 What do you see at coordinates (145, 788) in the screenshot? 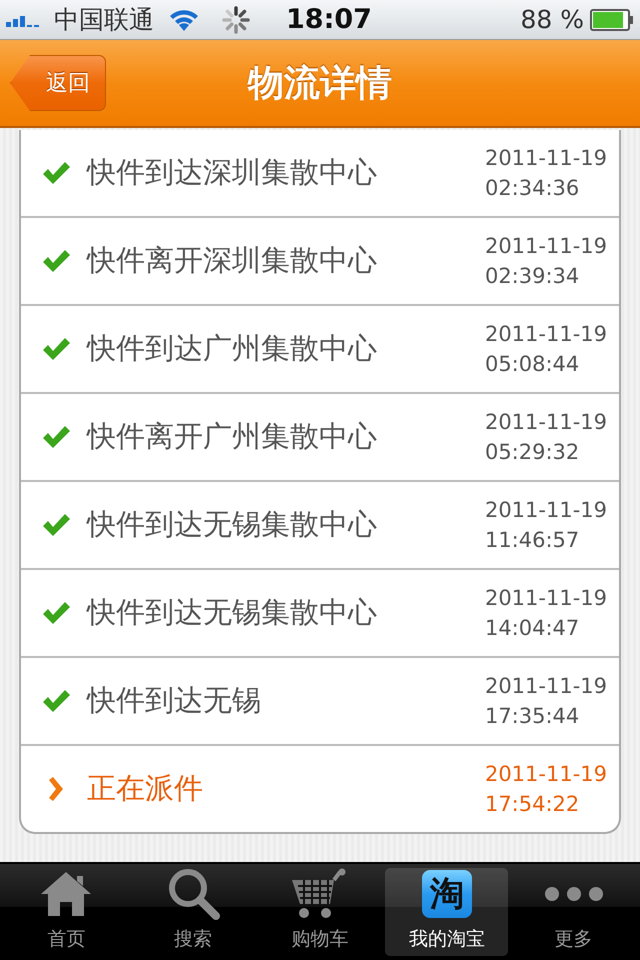
I see `tracking-event: 正在派件` at bounding box center [145, 788].